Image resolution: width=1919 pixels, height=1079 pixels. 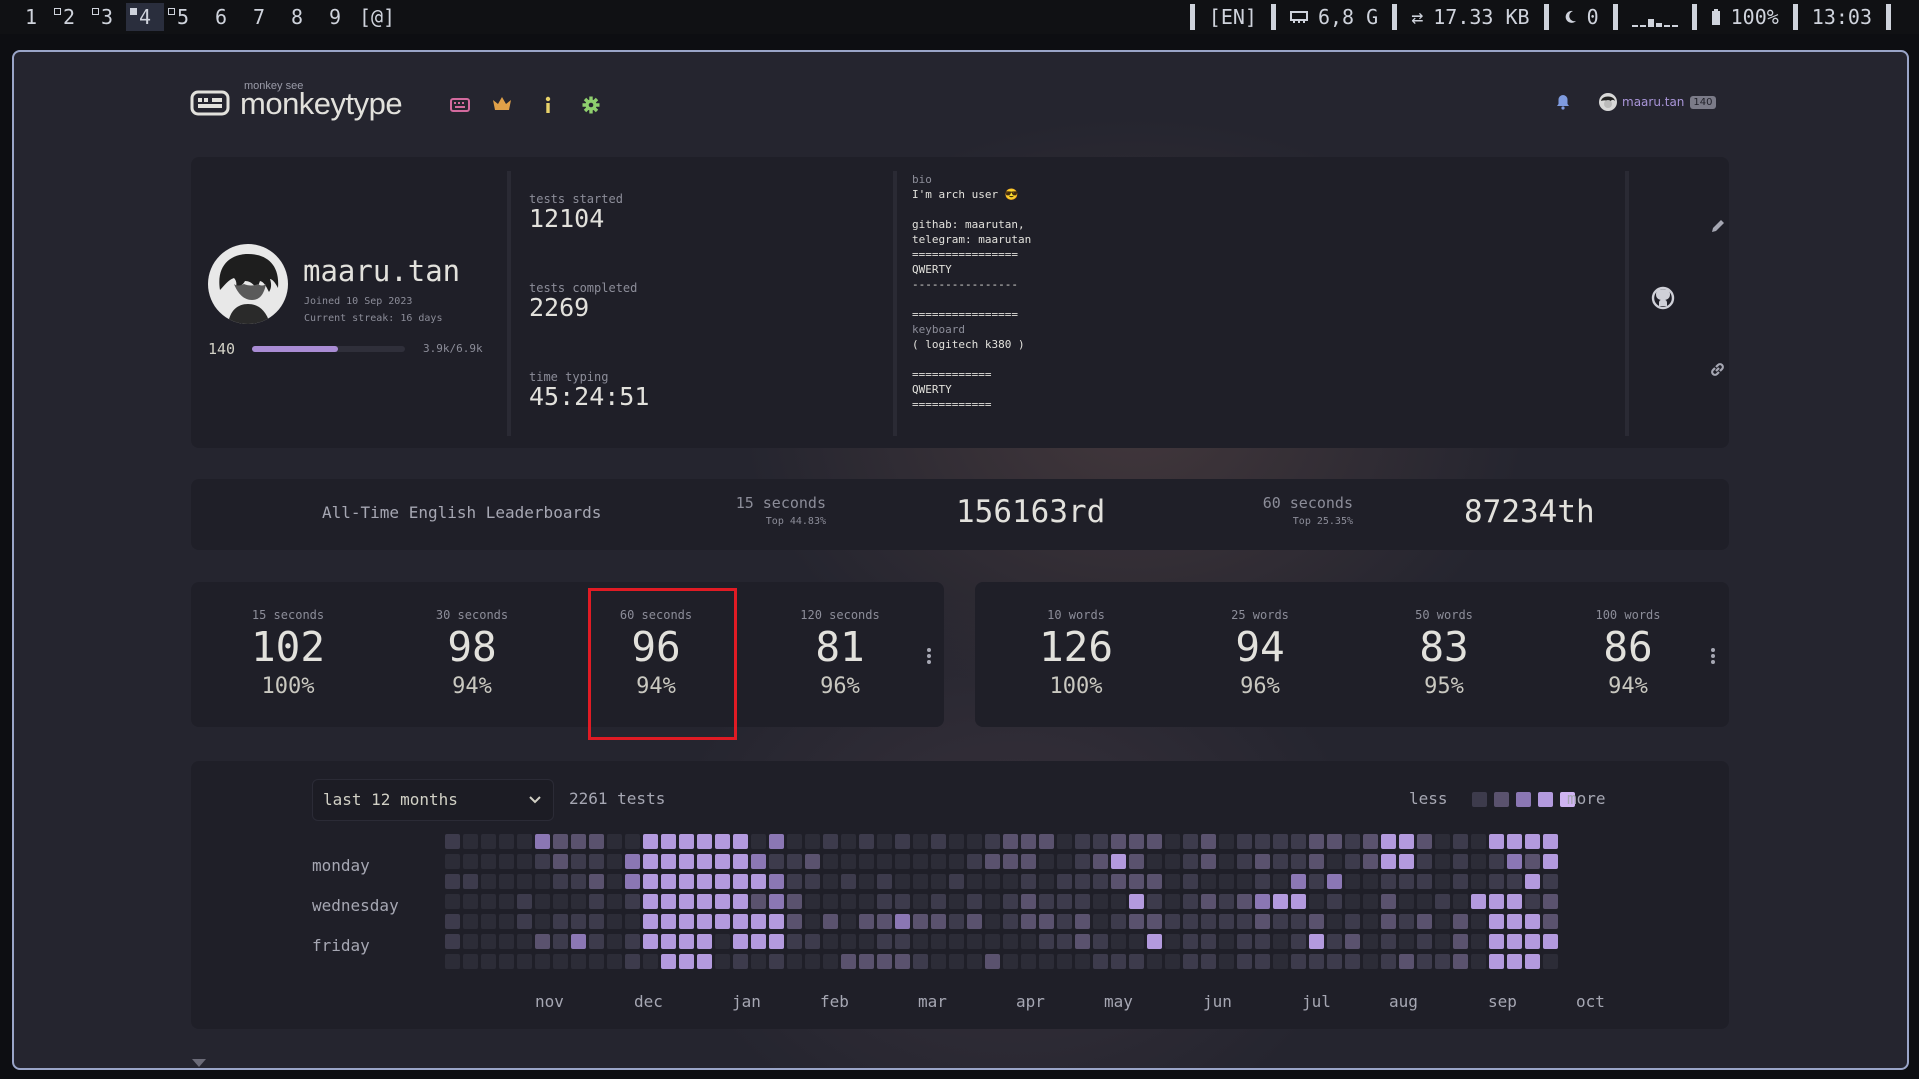 What do you see at coordinates (1663, 298) in the screenshot?
I see `github-icon` at bounding box center [1663, 298].